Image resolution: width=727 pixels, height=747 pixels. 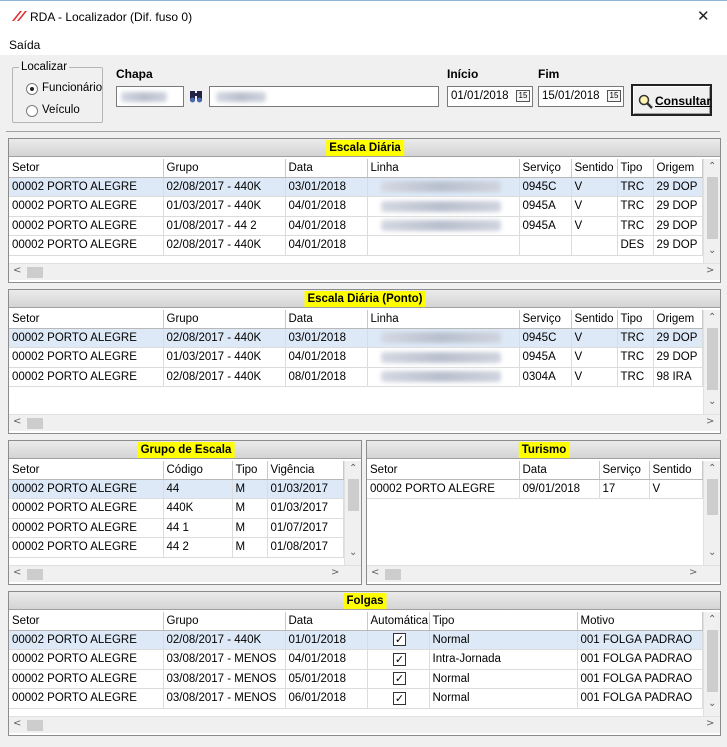 I want to click on binoculars-icon, so click(x=196, y=96).